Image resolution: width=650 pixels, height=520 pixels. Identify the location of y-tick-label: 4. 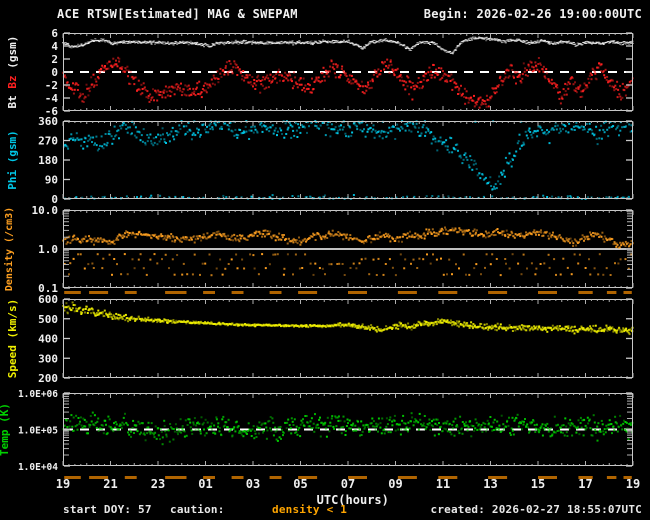
(54, 46).